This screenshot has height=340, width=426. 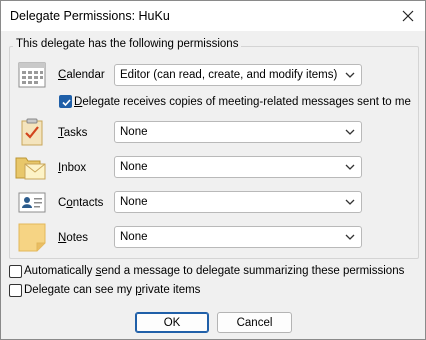 What do you see at coordinates (134, 167) in the screenshot?
I see `inbox-permission-value: None` at bounding box center [134, 167].